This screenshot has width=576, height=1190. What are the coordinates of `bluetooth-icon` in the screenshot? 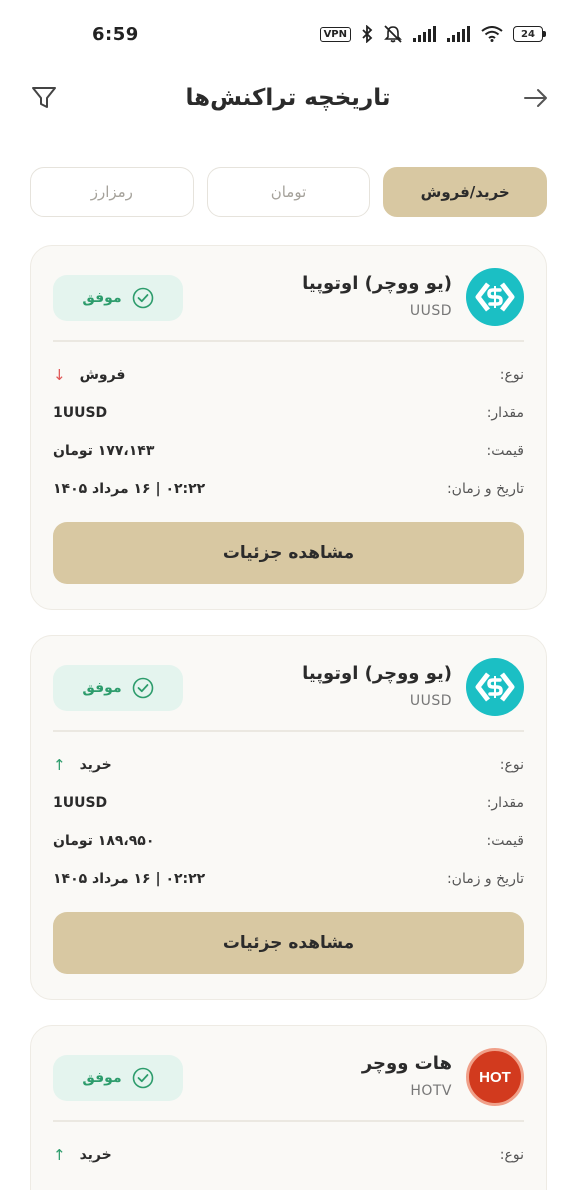 It's located at (367, 34).